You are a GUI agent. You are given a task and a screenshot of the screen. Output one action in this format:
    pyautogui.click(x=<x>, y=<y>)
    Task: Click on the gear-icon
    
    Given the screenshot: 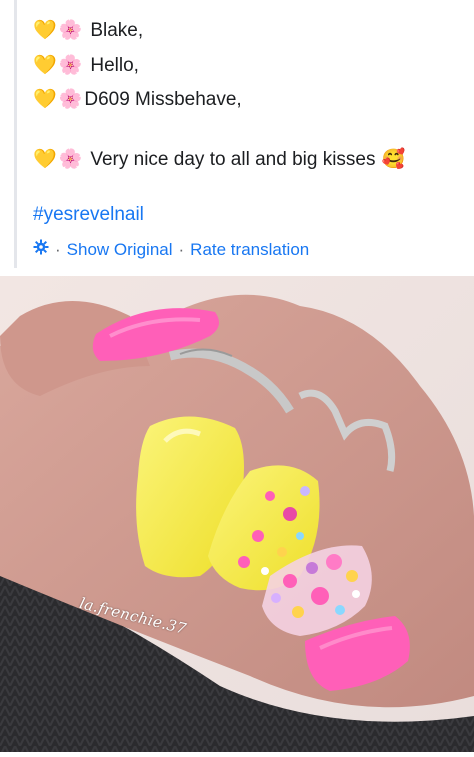 What is the action you would take?
    pyautogui.click(x=41, y=249)
    